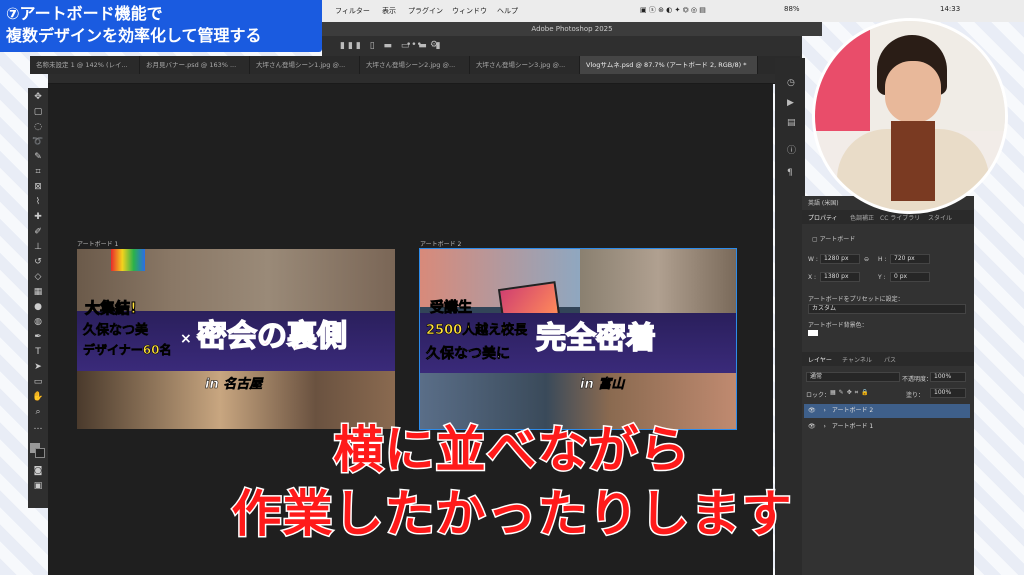 This screenshot has height=575, width=1024. Describe the element at coordinates (389, 11) in the screenshot. I see `menu-view: 表示` at that location.